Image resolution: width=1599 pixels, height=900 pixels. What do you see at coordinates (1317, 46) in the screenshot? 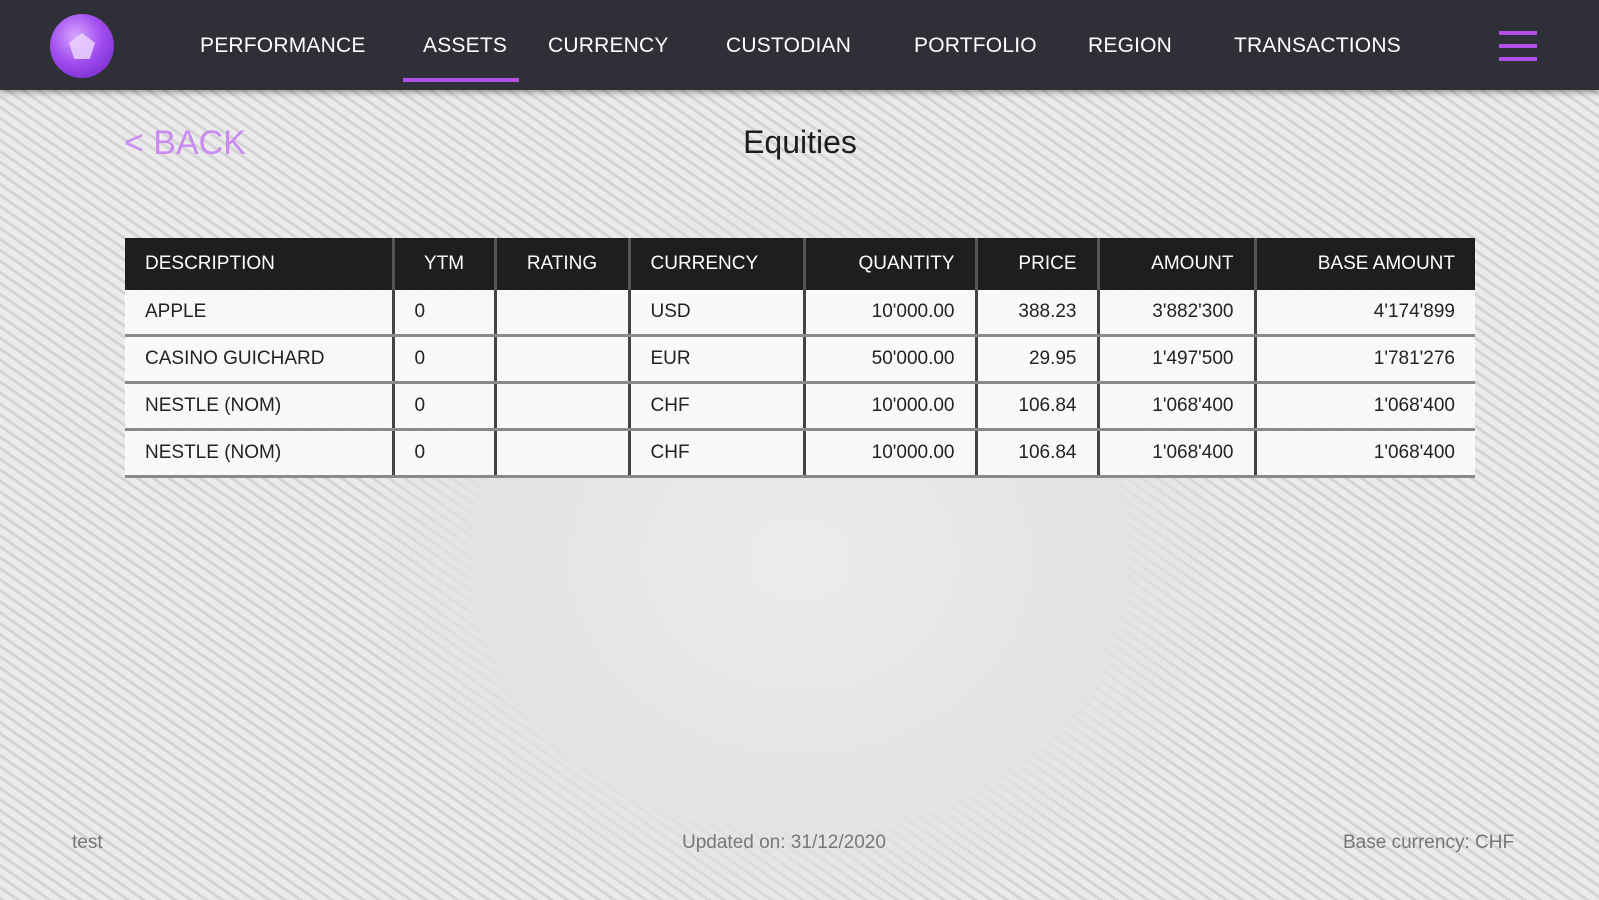
I see `nav-item-transactions: TRANSACTIONS` at bounding box center [1317, 46].